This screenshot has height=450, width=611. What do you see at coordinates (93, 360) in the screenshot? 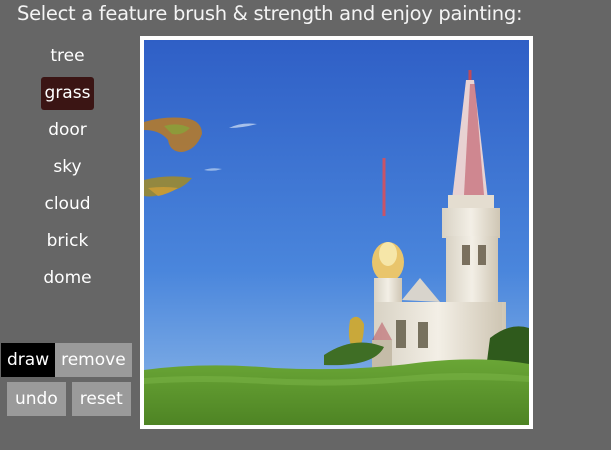
I see `remove-button: remove` at bounding box center [93, 360].